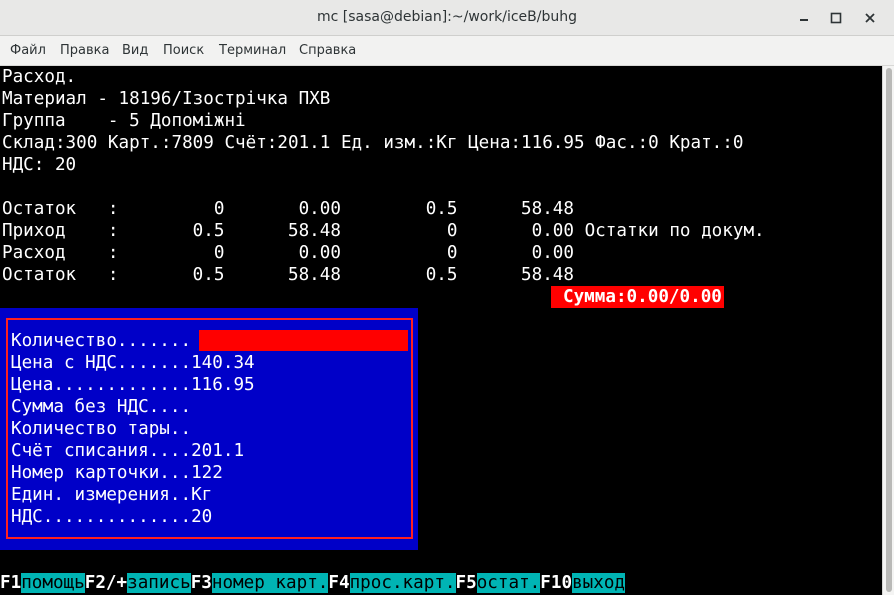 The width and height of the screenshot is (894, 595). I want to click on window-title: mc [sasa@debian]:~/work/iceB/buhg, so click(447, 17).